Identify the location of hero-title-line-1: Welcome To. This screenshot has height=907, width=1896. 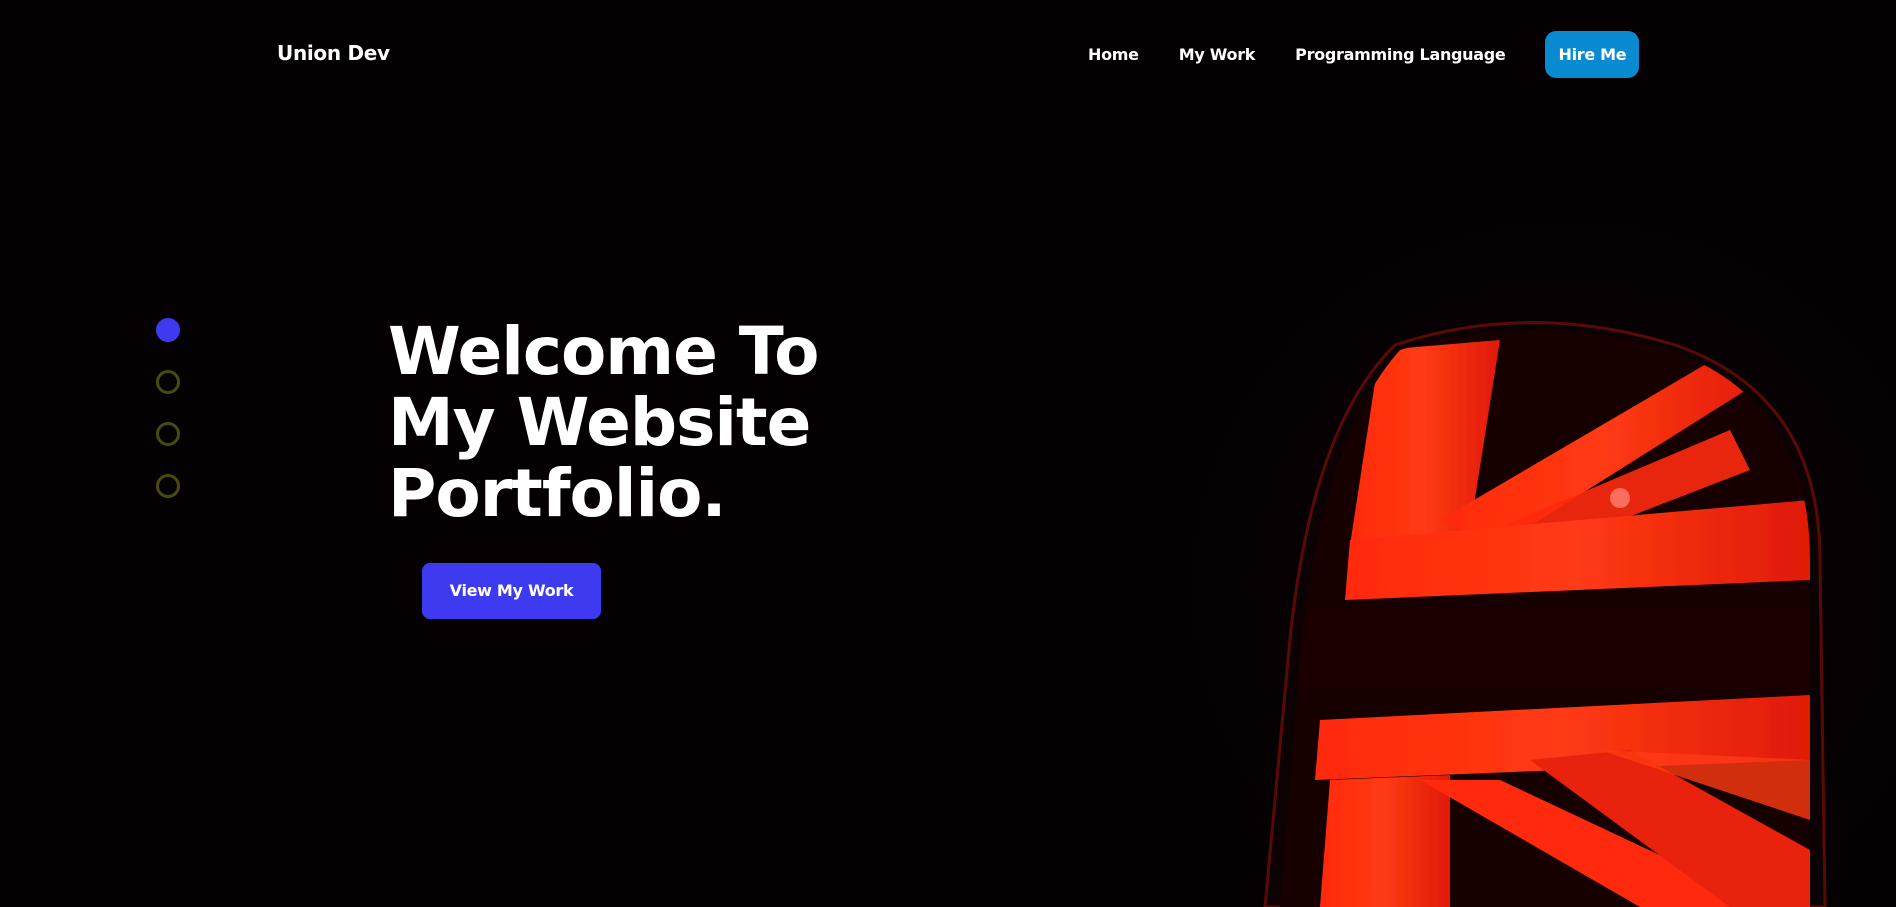
(603, 351).